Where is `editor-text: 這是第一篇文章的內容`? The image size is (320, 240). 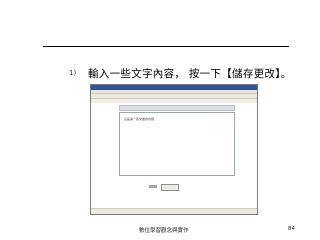
editor-text: 這是第一篇文章的內容 is located at coordinates (139, 119).